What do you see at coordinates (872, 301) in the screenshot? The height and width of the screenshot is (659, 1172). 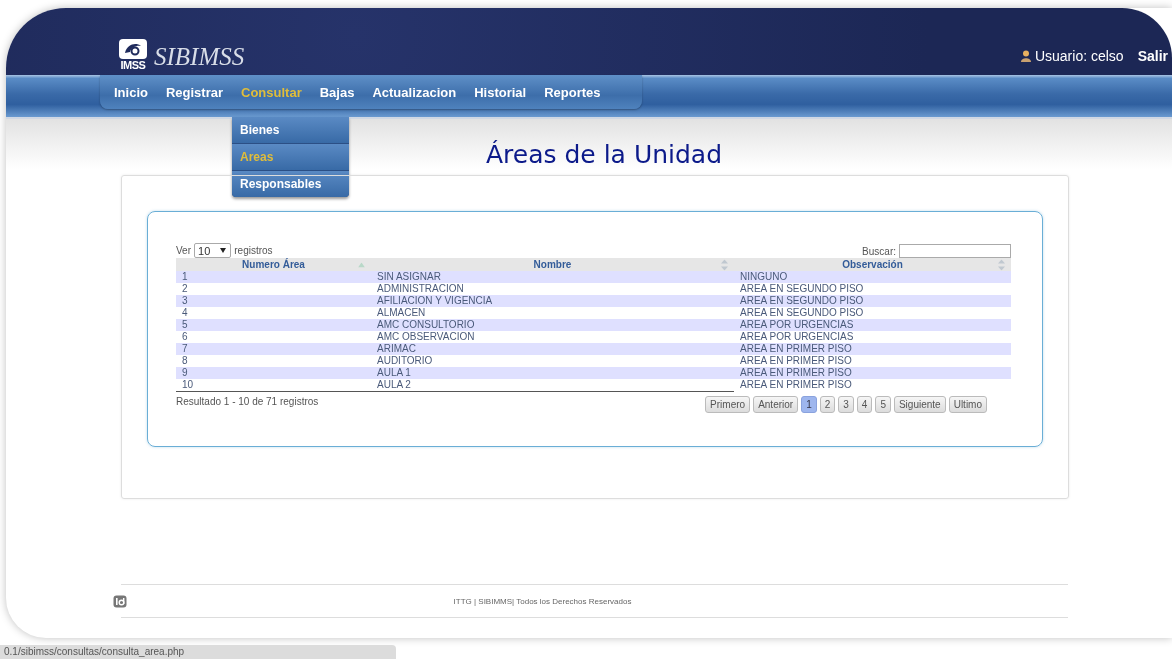 I see `table-cell: AREA EN SEGUNDO PISO` at bounding box center [872, 301].